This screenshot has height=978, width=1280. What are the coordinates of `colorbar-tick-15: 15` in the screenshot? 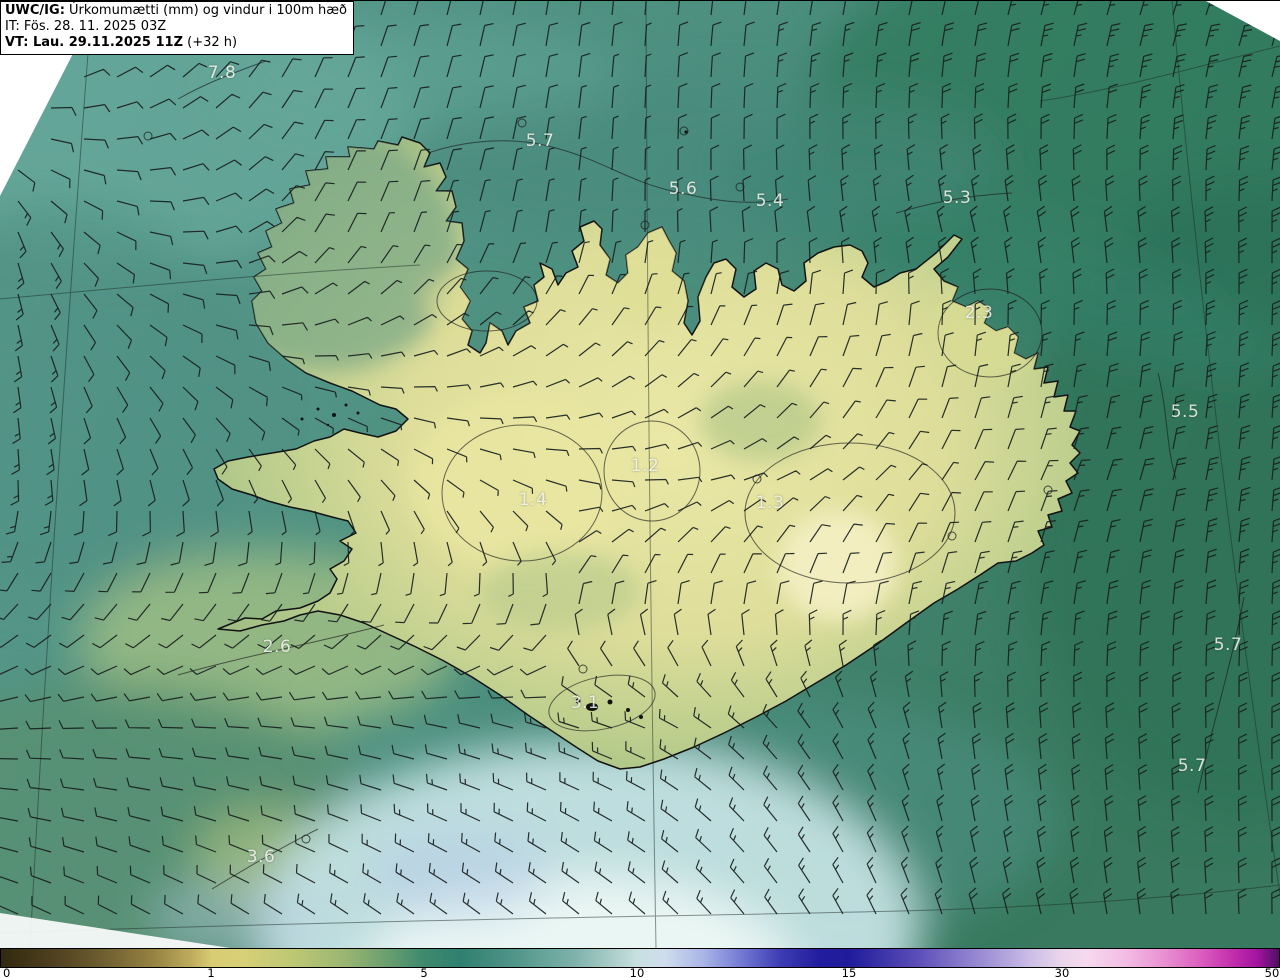 It's located at (849, 972).